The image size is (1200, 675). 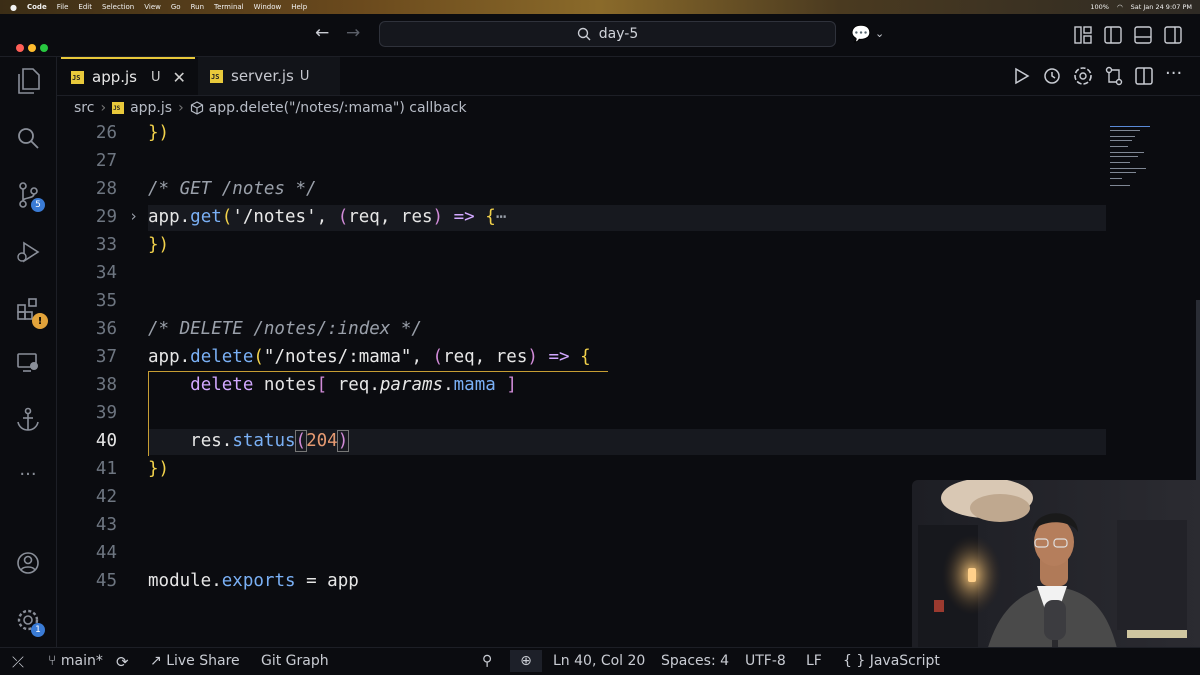 What do you see at coordinates (1152, 157) in the screenshot?
I see `minimap` at bounding box center [1152, 157].